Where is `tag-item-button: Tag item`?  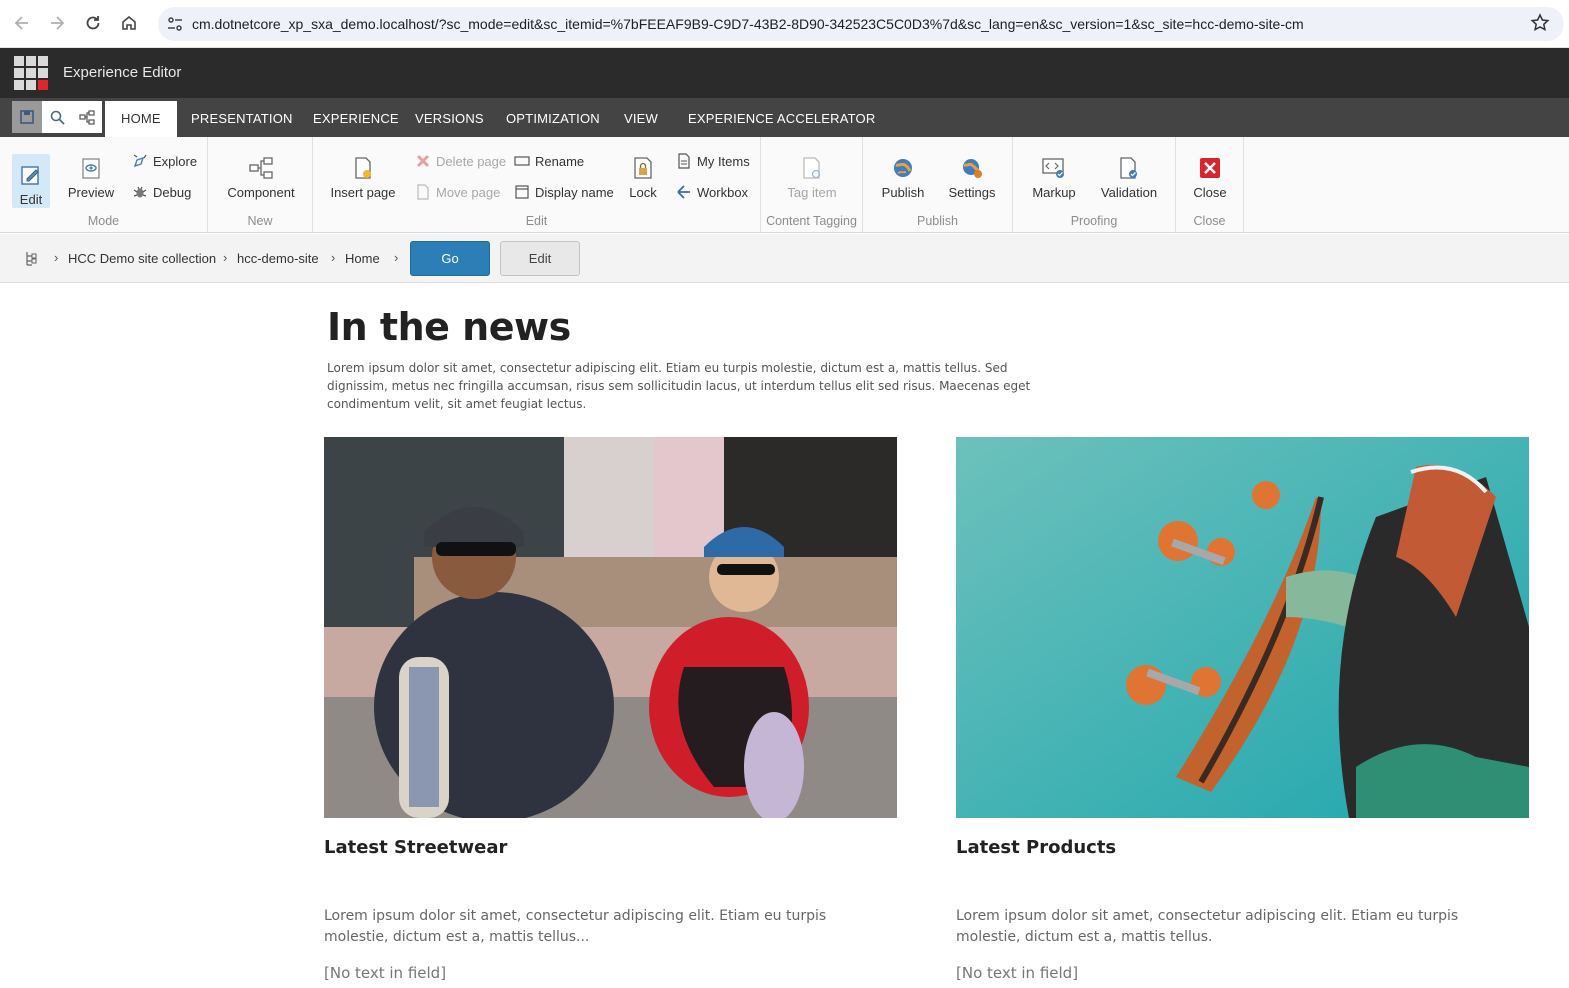
tag-item-button: Tag item is located at coordinates (812, 177).